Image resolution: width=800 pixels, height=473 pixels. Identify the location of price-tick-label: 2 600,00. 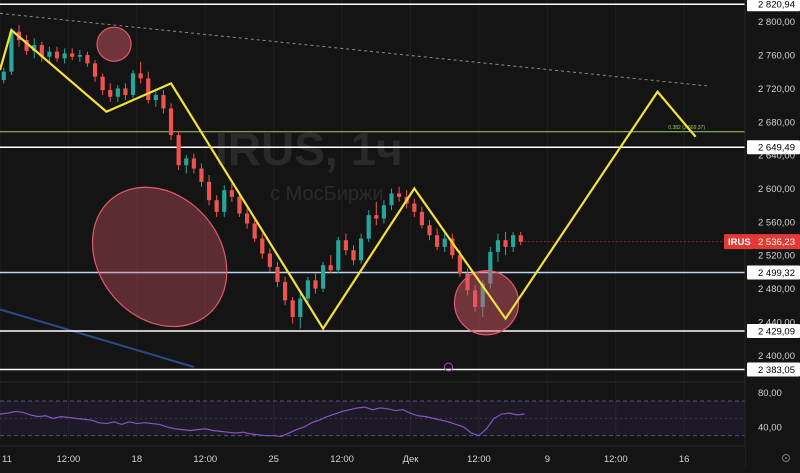
(776, 189).